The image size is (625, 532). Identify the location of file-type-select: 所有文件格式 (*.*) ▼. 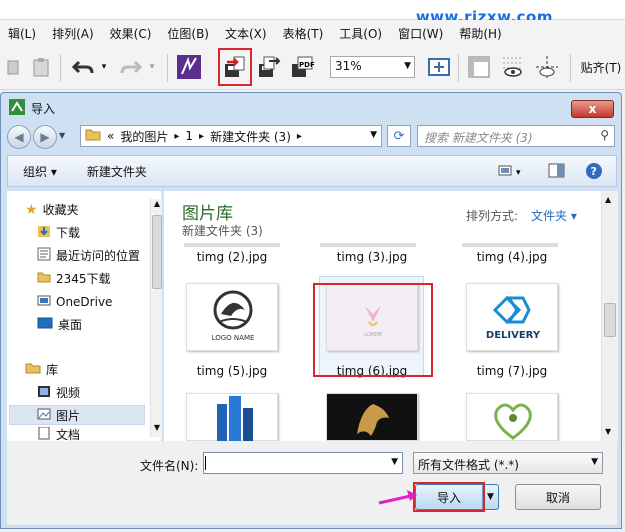
(508, 463).